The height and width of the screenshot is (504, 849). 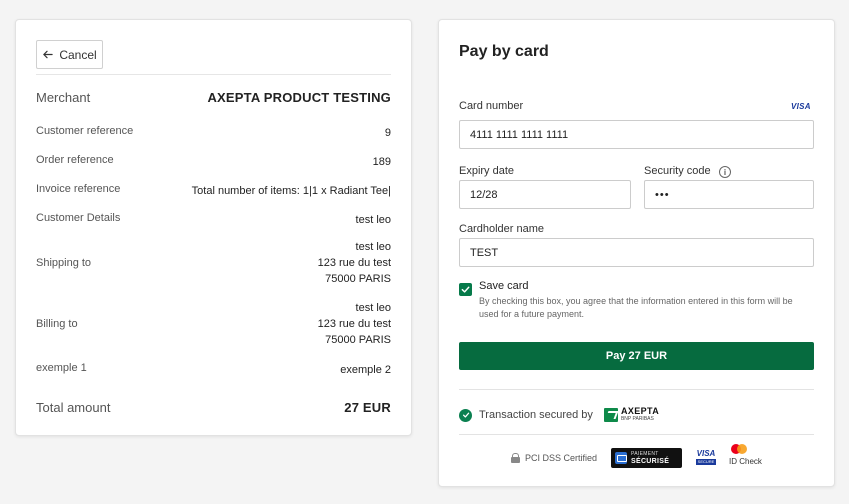 I want to click on paiement-line2: SÉCURISÉ, so click(x=650, y=461).